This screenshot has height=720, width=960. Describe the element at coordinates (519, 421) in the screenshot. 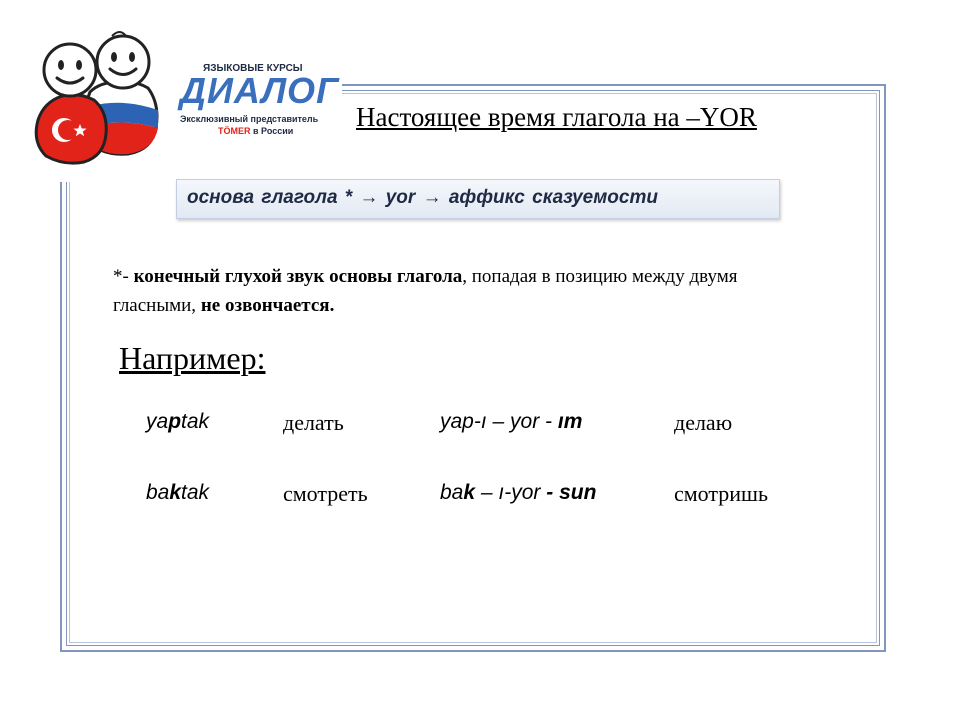

I see `form-suffix: ı – yor -` at that location.